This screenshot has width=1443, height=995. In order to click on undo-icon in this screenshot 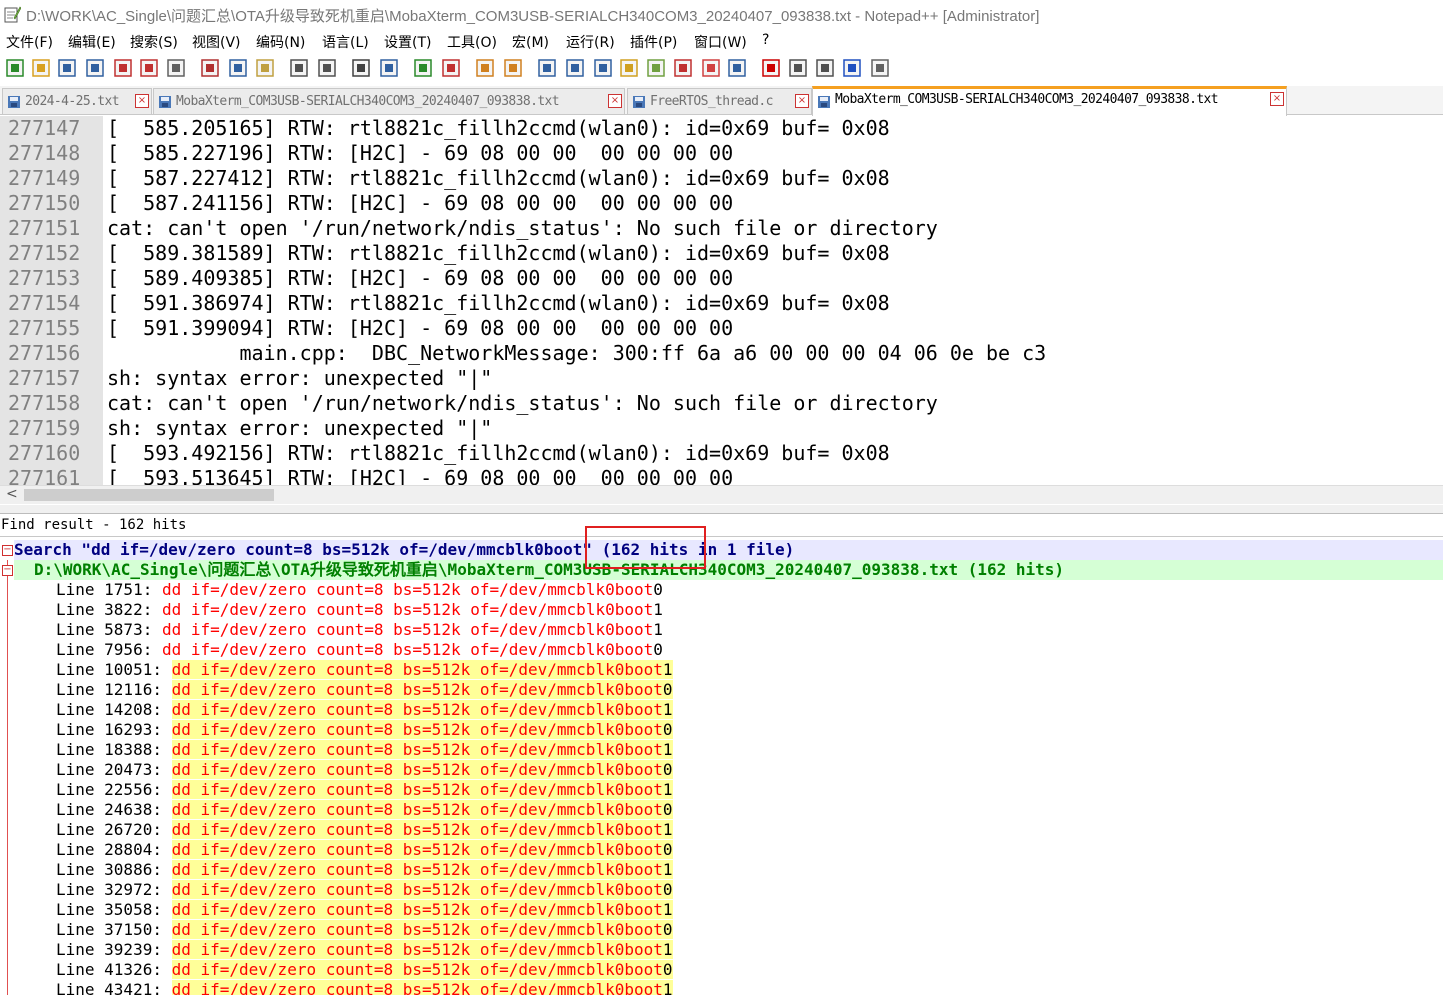, I will do `click(299, 68)`.